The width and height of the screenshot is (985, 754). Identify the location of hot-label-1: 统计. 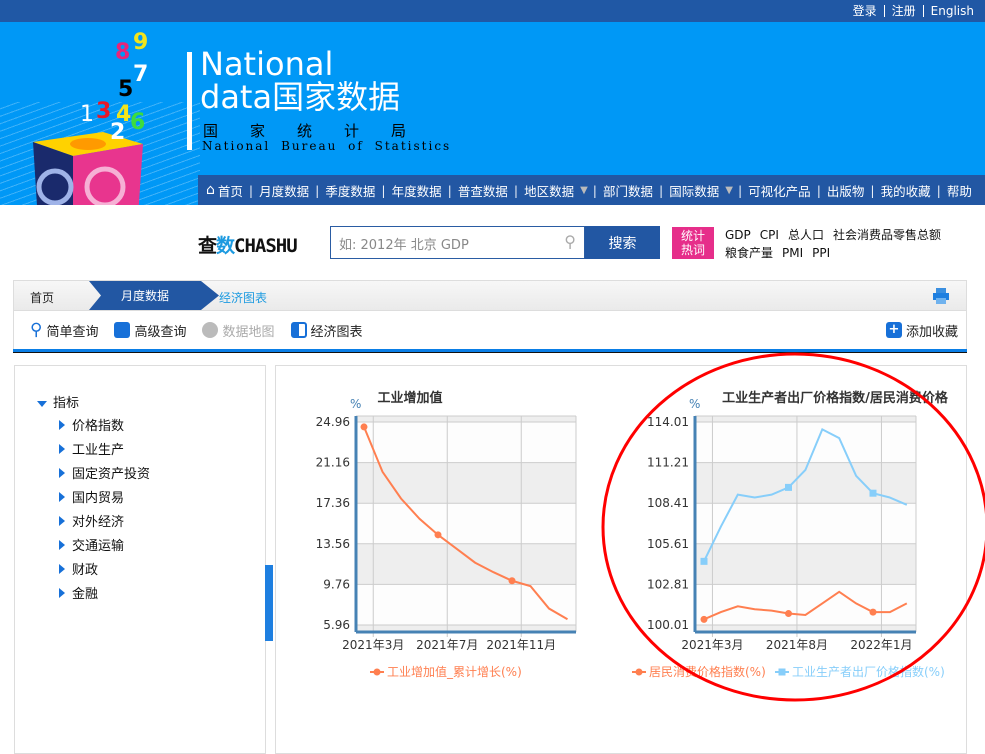
(692, 236).